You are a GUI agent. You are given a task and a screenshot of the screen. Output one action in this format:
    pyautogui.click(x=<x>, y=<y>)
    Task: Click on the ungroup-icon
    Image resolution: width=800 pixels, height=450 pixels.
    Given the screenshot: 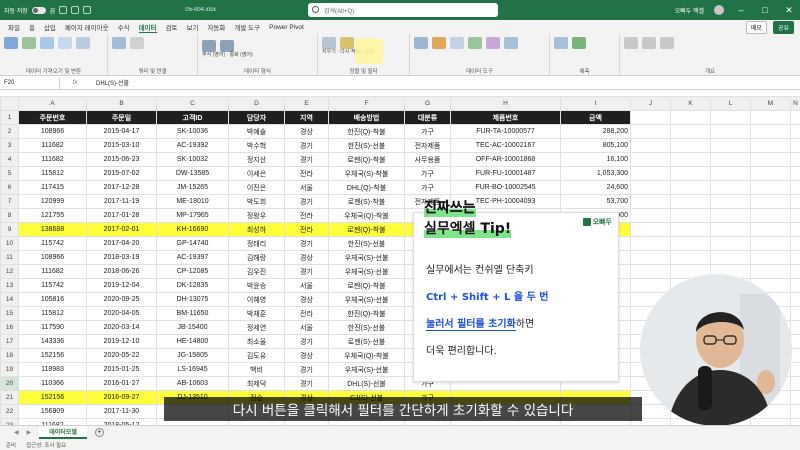 What is the action you would take?
    pyautogui.click(x=649, y=43)
    